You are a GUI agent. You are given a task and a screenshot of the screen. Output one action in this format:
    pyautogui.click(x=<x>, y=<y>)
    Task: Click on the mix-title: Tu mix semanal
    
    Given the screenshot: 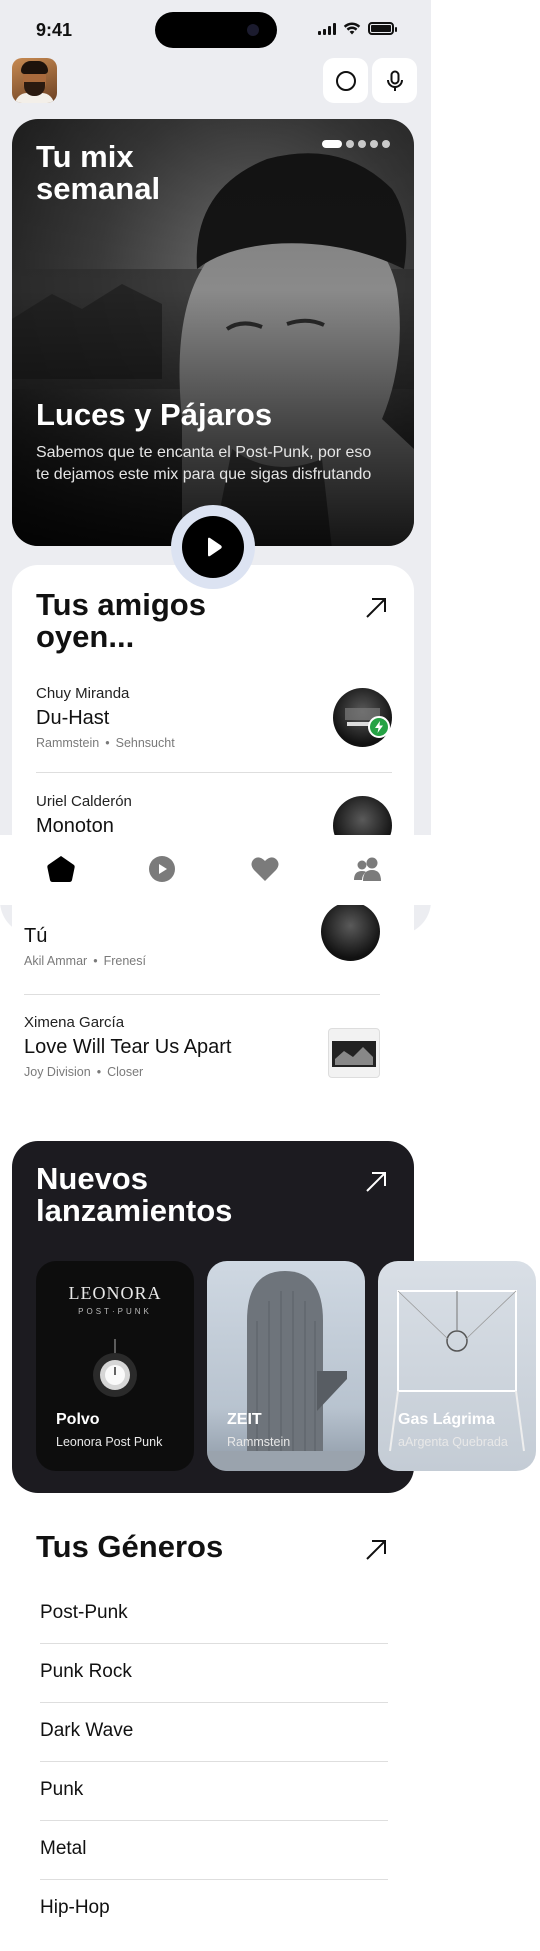 What is the action you would take?
    pyautogui.click(x=98, y=172)
    